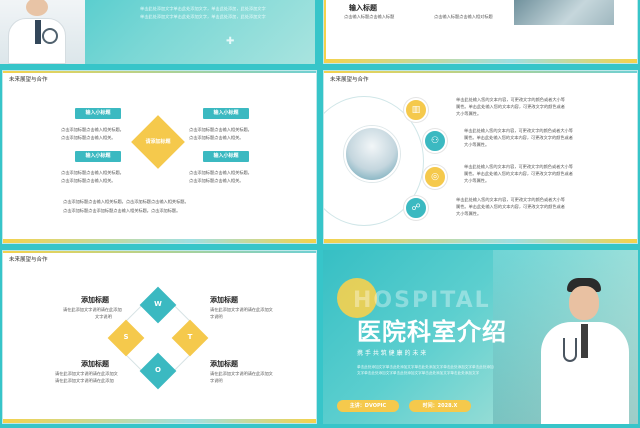 This screenshot has height=428, width=640. Describe the element at coordinates (126, 201) in the screenshot. I see `mid-left-bottom-line-1: 点击添加标题点击输入相关标题。点击添加标题点击输入相关标题。` at that location.